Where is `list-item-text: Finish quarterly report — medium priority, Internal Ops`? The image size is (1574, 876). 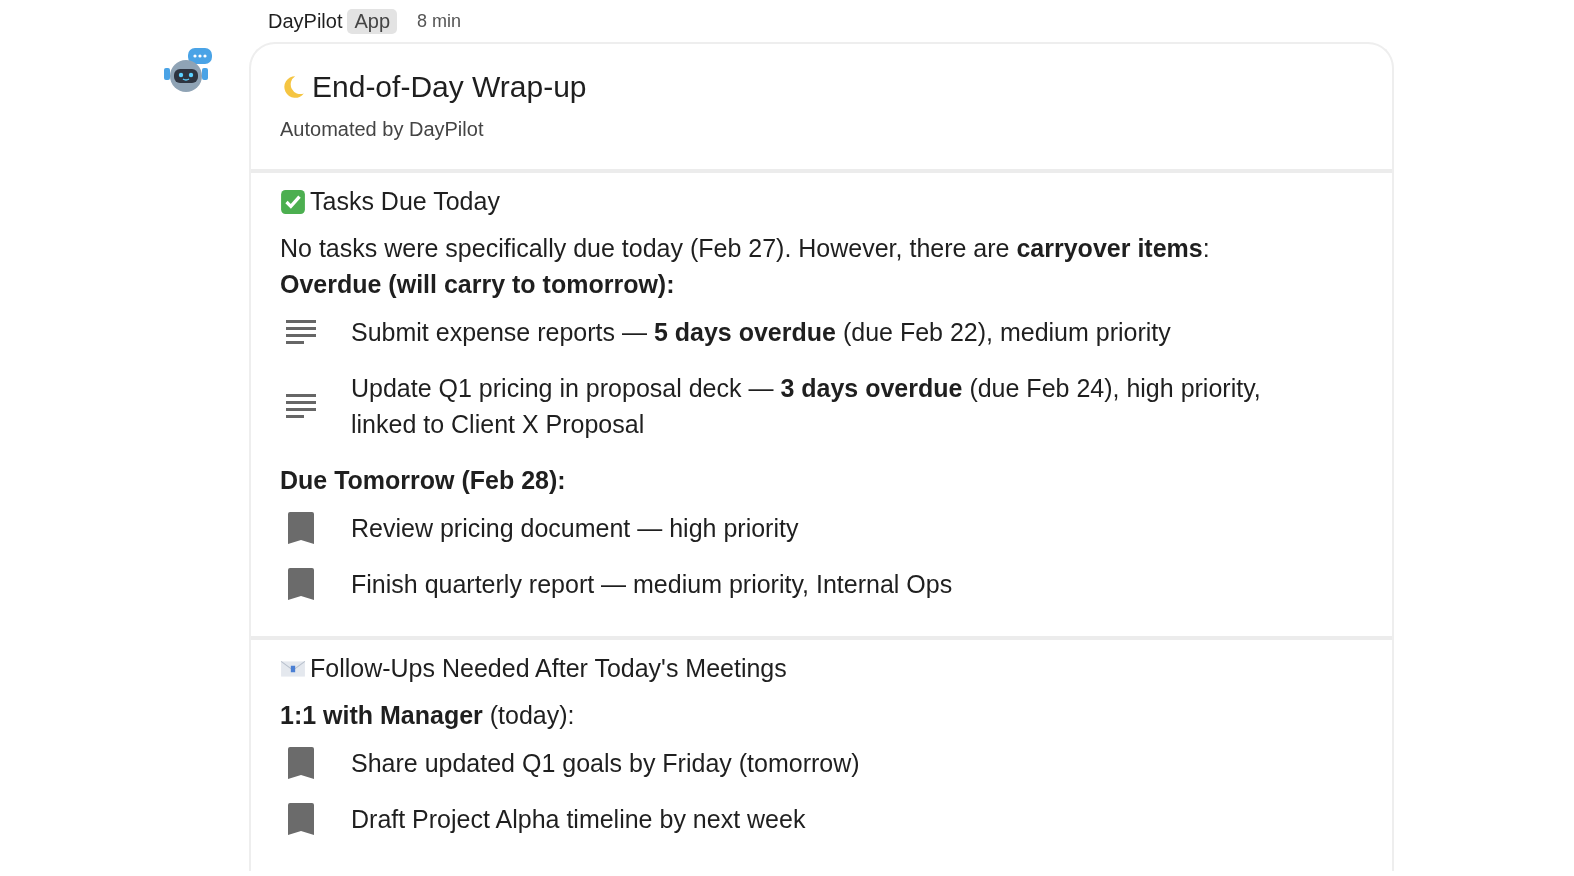 list-item-text: Finish quarterly report — medium priority, Internal Ops is located at coordinates (652, 584).